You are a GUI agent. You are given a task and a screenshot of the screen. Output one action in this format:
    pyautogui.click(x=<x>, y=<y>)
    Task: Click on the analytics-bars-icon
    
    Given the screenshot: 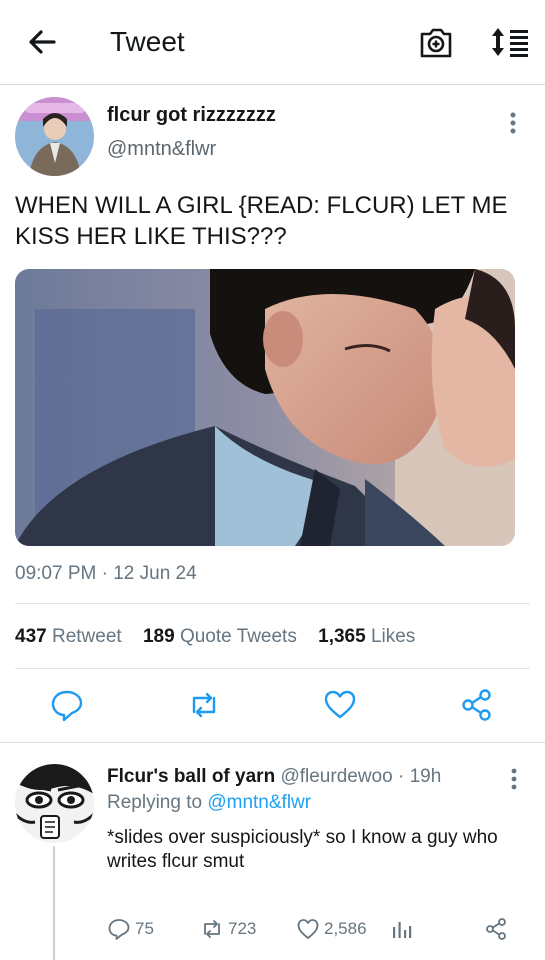 What is the action you would take?
    pyautogui.click(x=402, y=930)
    